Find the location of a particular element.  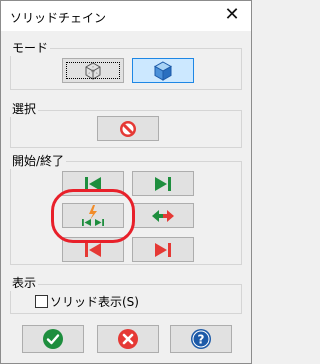

wireframe-cube-icon is located at coordinates (93, 70).